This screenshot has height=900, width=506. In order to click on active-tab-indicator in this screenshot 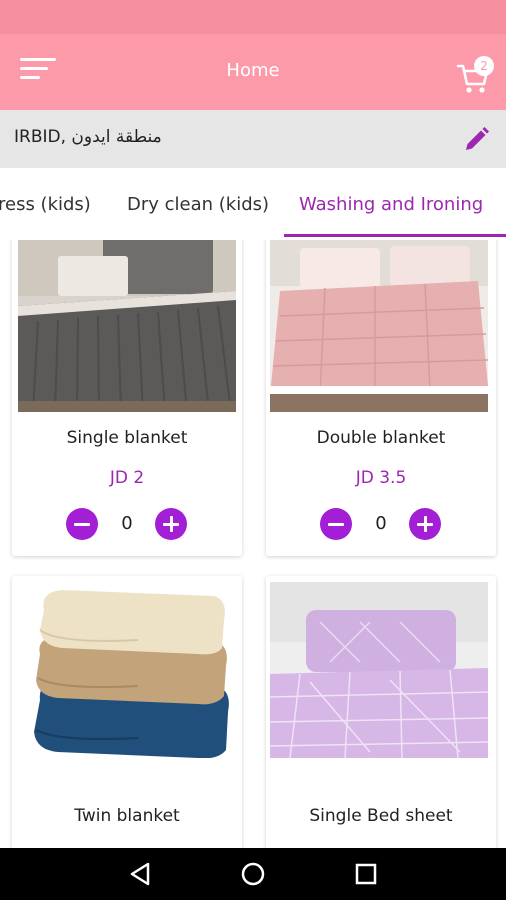, I will do `click(395, 235)`.